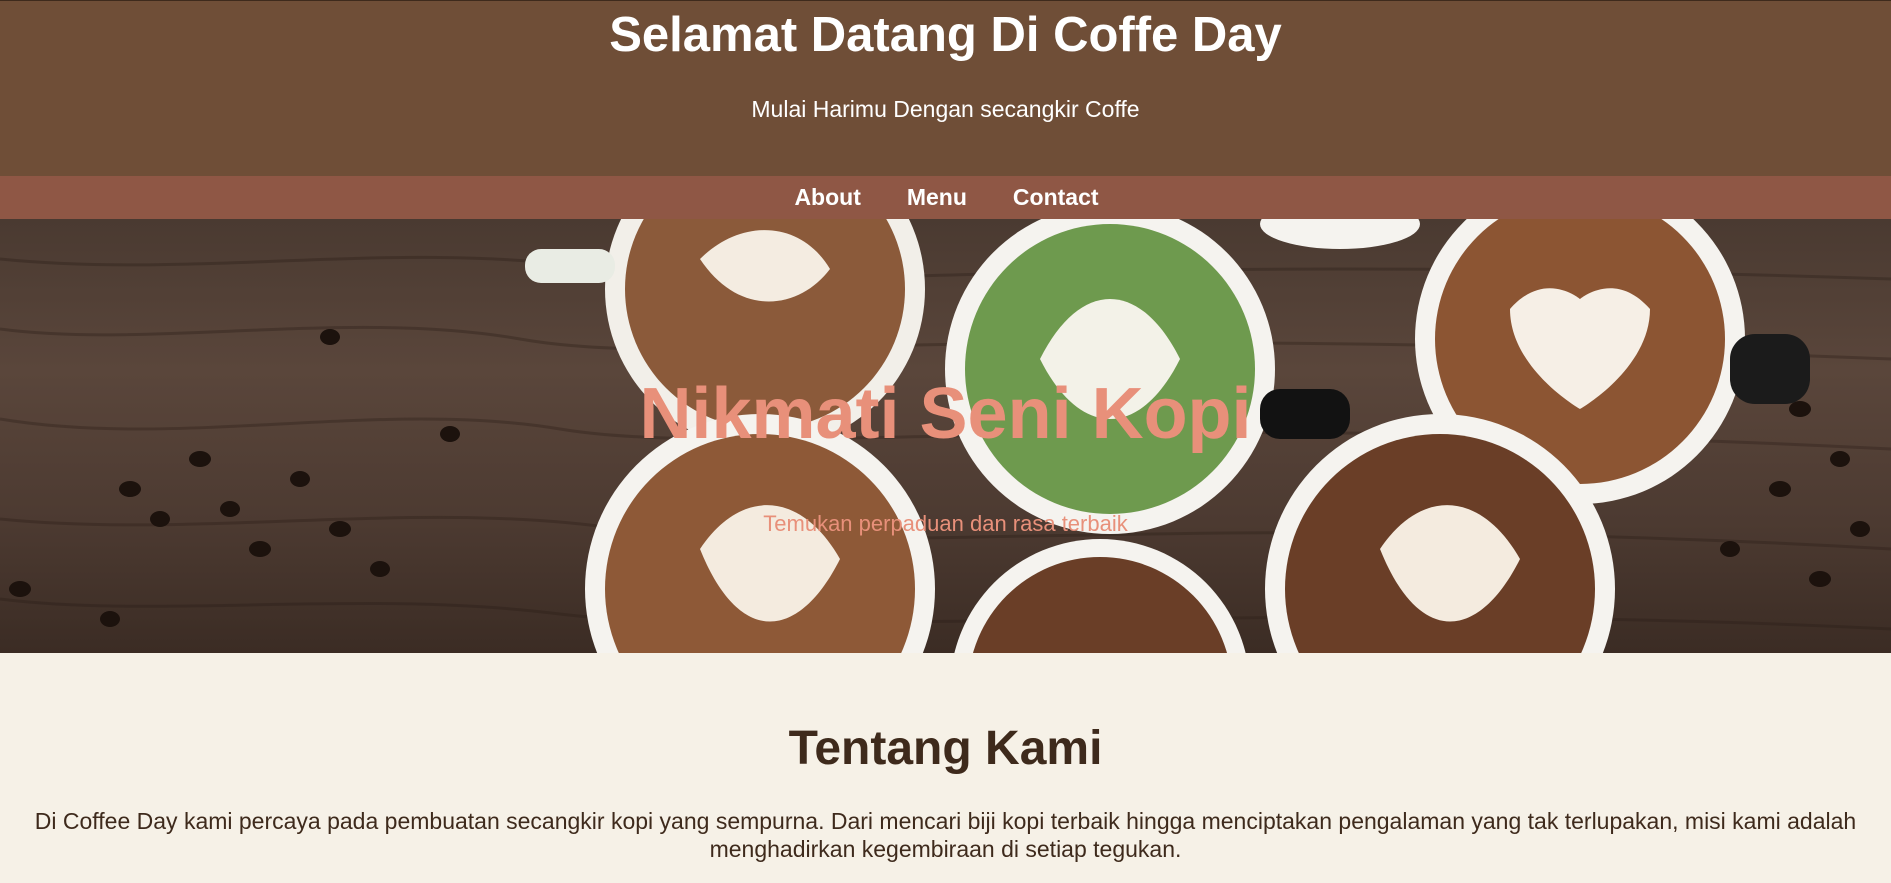 This screenshot has height=883, width=1891. Describe the element at coordinates (1055, 197) in the screenshot. I see `nav-link-contact: Contact` at that location.